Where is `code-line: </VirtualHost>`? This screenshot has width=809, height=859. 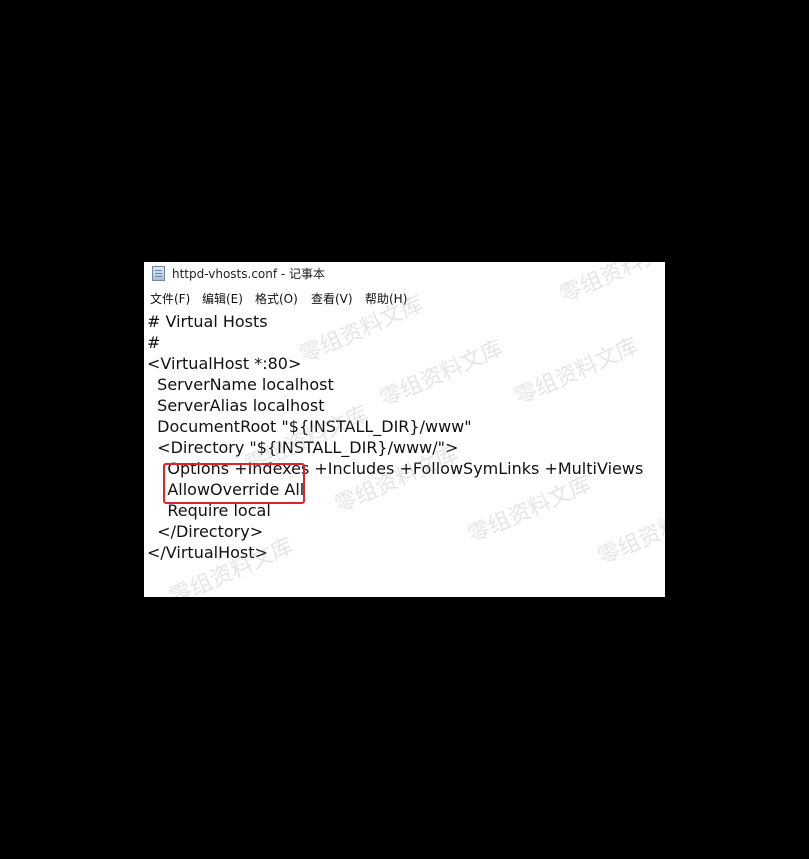 code-line: </VirtualHost> is located at coordinates (207, 552).